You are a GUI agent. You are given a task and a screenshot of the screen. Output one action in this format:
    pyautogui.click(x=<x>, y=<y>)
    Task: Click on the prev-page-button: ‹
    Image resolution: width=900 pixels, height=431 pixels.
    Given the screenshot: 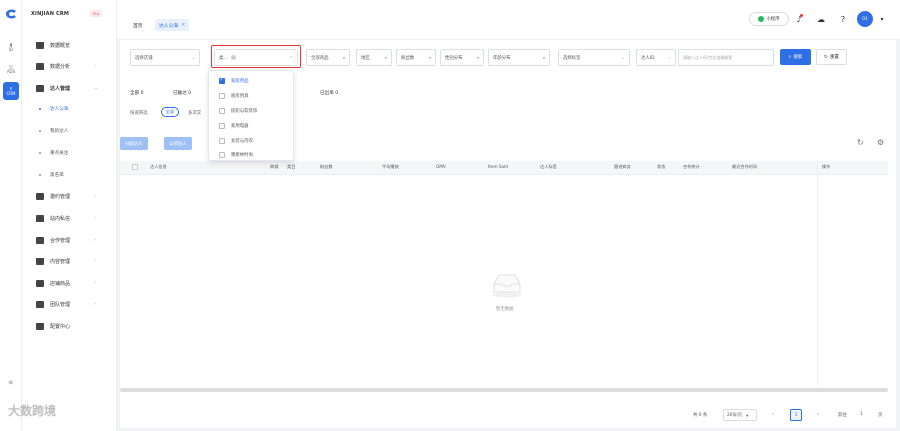 What is the action you would take?
    pyautogui.click(x=773, y=414)
    